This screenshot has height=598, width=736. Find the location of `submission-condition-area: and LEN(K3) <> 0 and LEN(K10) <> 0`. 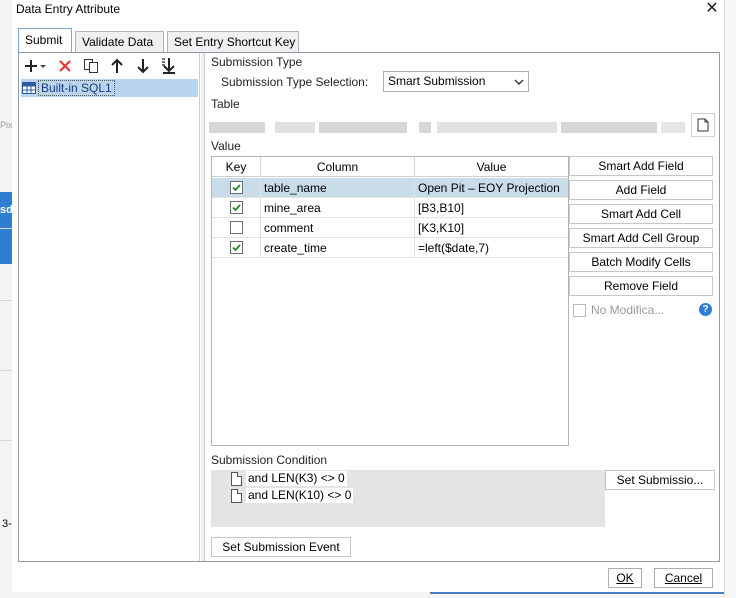

submission-condition-area: and LEN(K3) <> 0 and LEN(K10) <> 0 is located at coordinates (408, 498).